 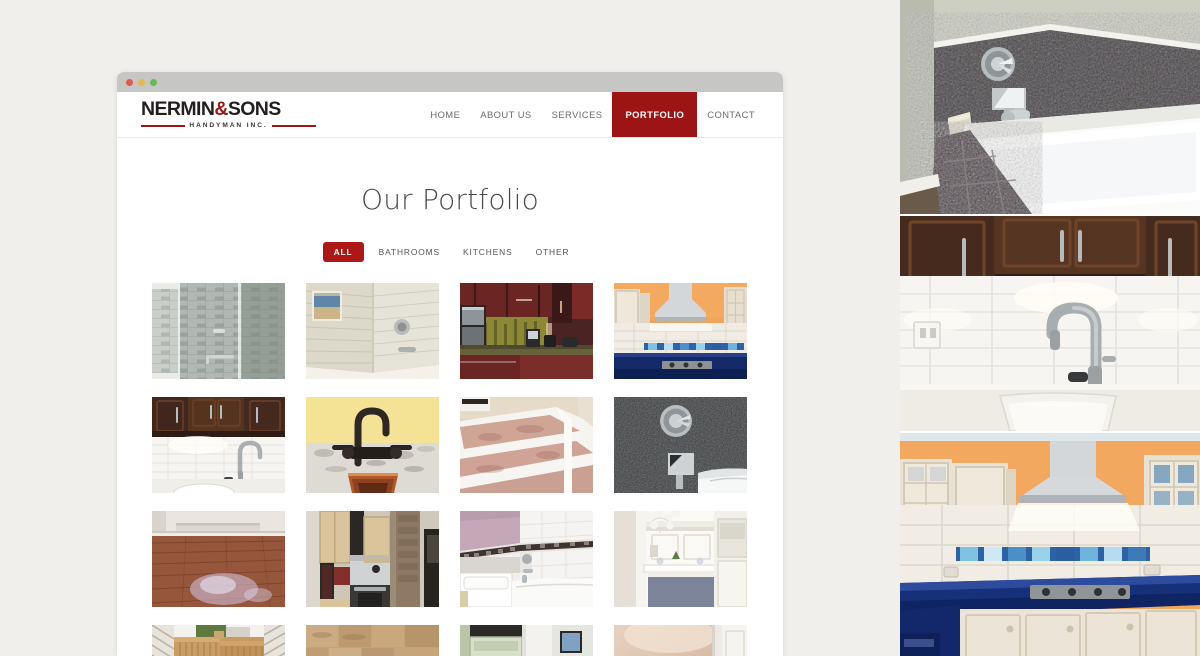 I want to click on portfolio-thumb-copper-sink-bronze-faucet, so click(x=372, y=444).